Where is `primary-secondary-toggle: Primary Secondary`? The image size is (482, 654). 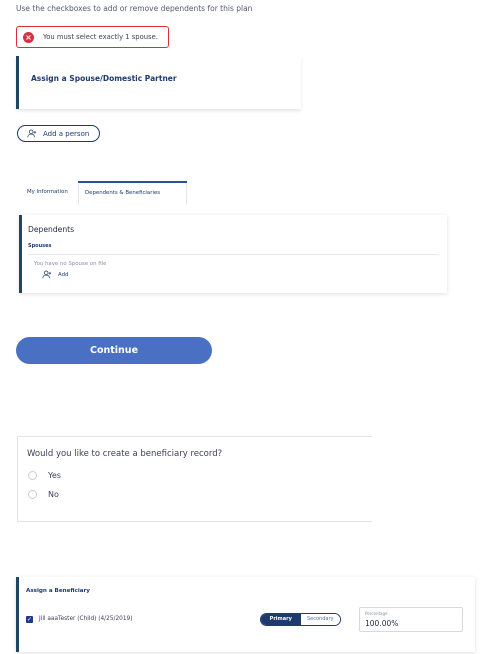
primary-secondary-toggle: Primary Secondary is located at coordinates (300, 619).